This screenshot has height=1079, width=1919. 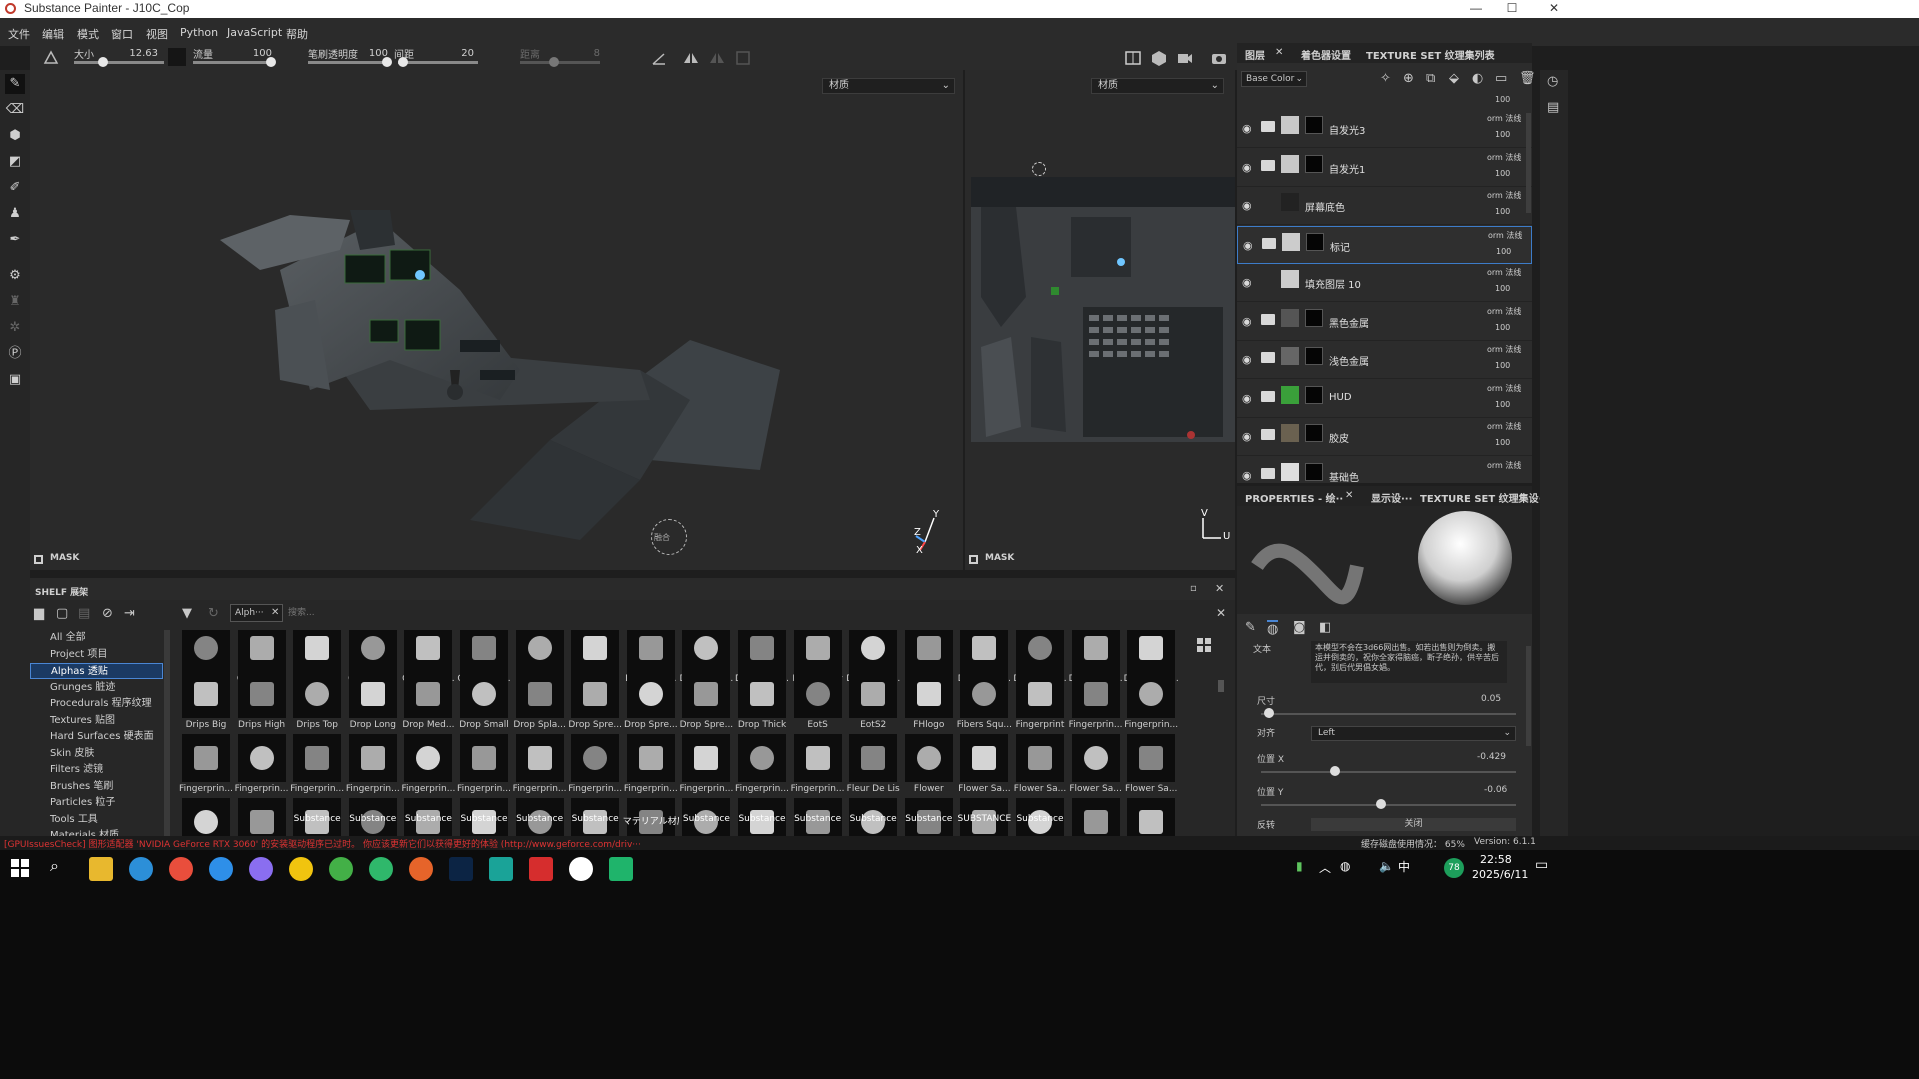 What do you see at coordinates (1413, 824) in the screenshot?
I see `invert-toggle: 关闭` at bounding box center [1413, 824].